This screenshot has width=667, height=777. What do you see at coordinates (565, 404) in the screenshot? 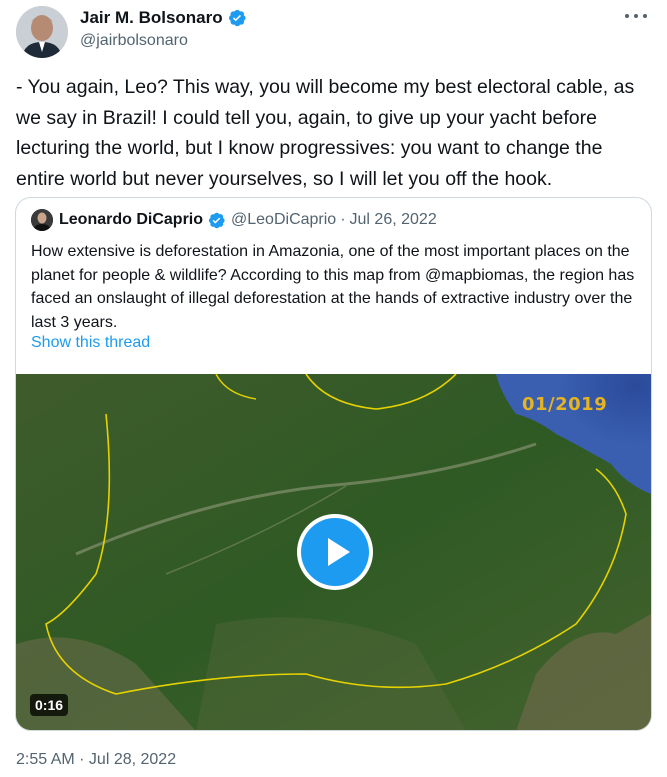
I see `video-overlay-date: 01/2019` at bounding box center [565, 404].